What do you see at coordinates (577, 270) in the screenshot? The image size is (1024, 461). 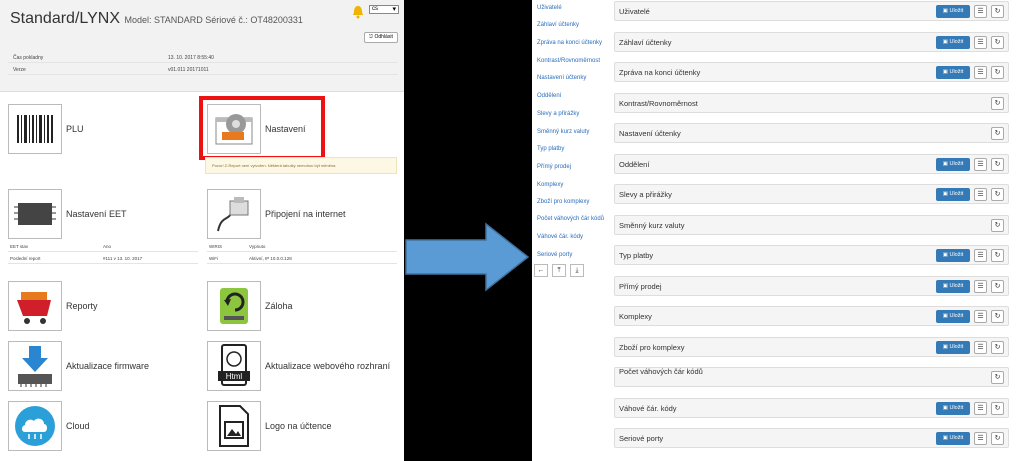 I see `download-button: ⤓` at bounding box center [577, 270].